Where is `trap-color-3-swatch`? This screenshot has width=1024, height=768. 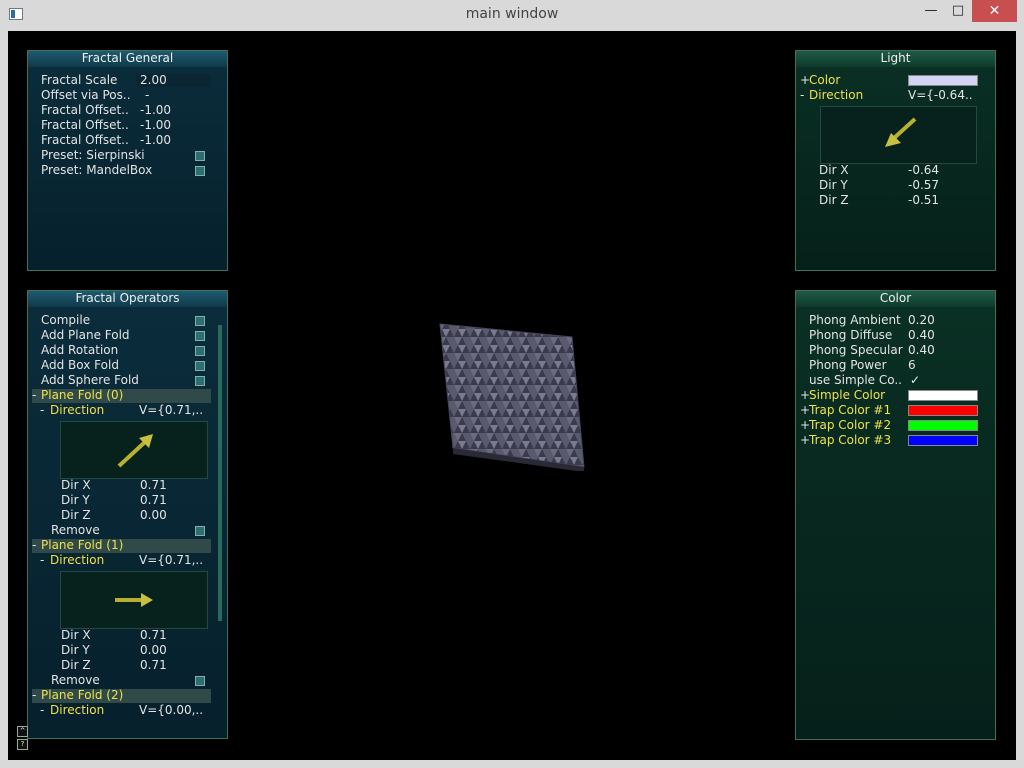 trap-color-3-swatch is located at coordinates (943, 440).